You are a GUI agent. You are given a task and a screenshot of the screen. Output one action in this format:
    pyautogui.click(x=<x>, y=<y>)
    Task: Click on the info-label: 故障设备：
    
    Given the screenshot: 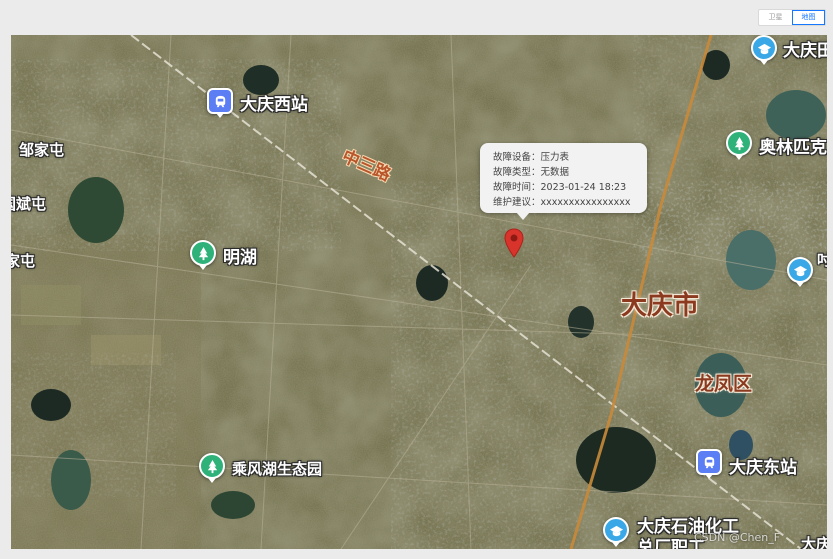 What is the action you would take?
    pyautogui.click(x=517, y=157)
    